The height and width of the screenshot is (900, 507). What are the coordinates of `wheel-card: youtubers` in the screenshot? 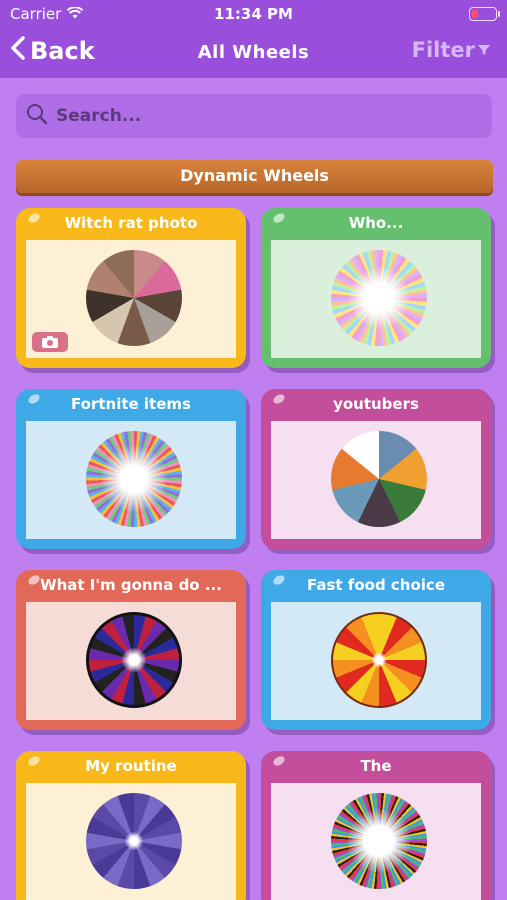 It's located at (376, 469).